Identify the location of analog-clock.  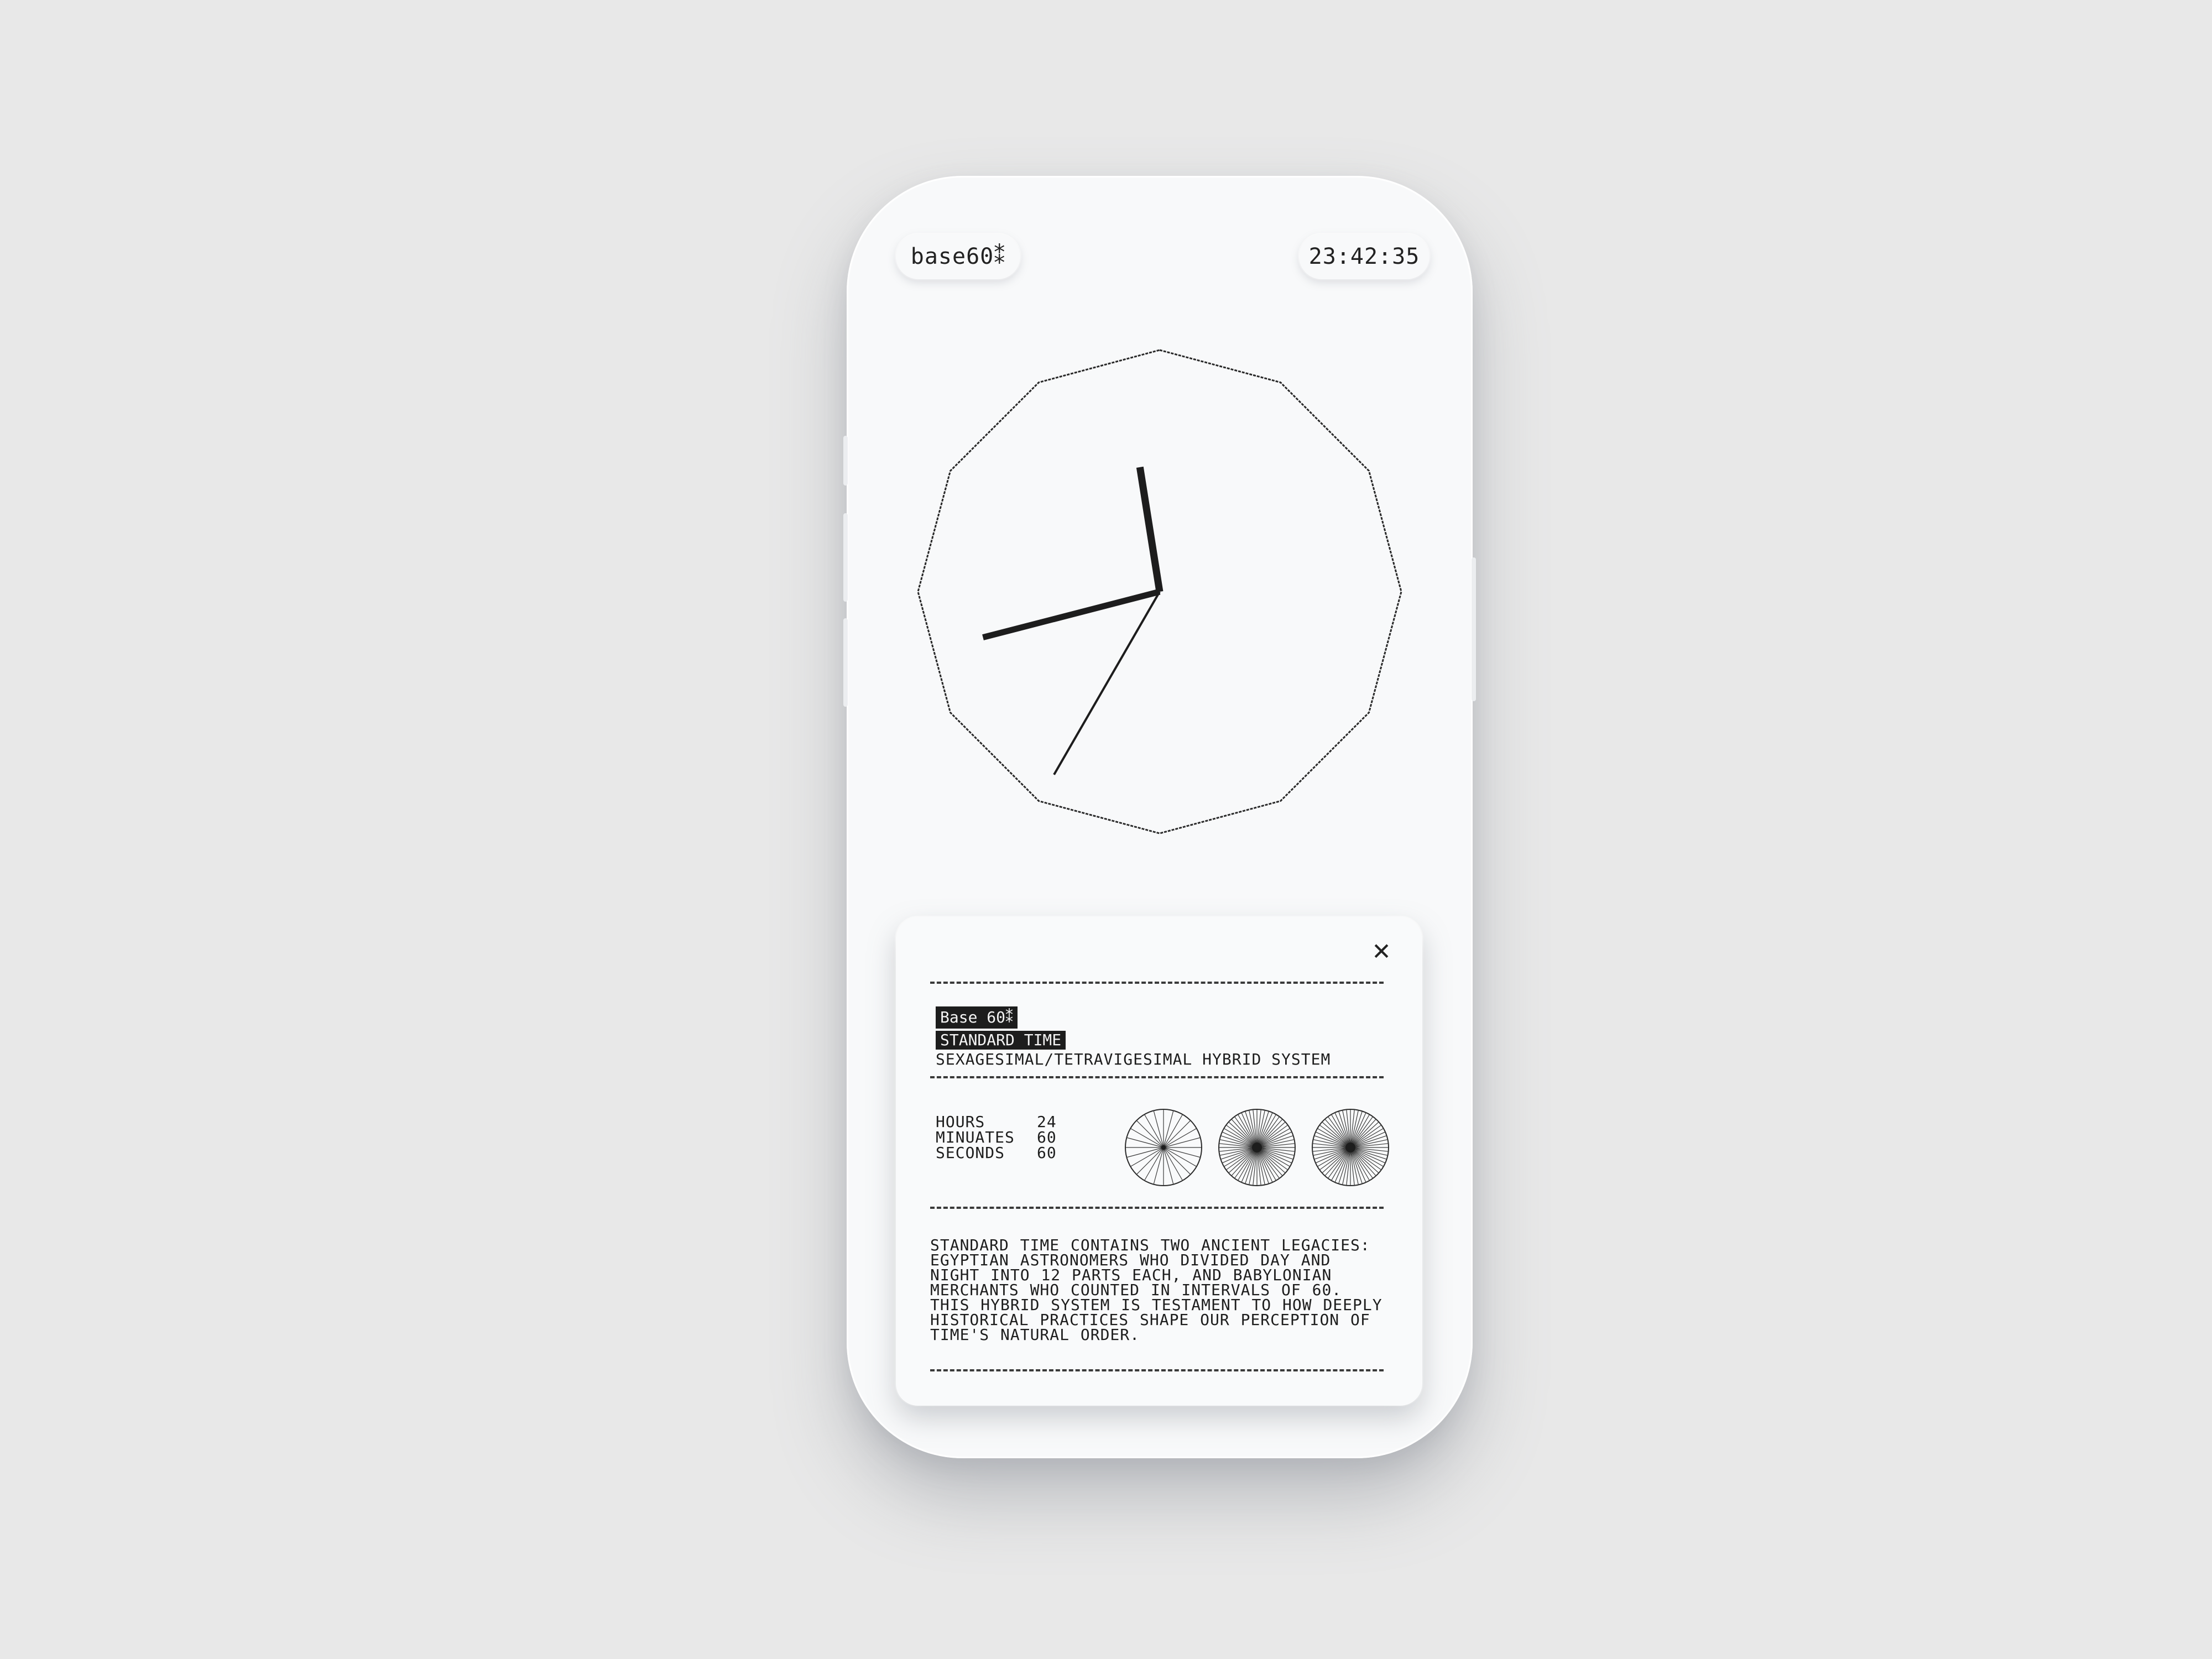
(1159, 591).